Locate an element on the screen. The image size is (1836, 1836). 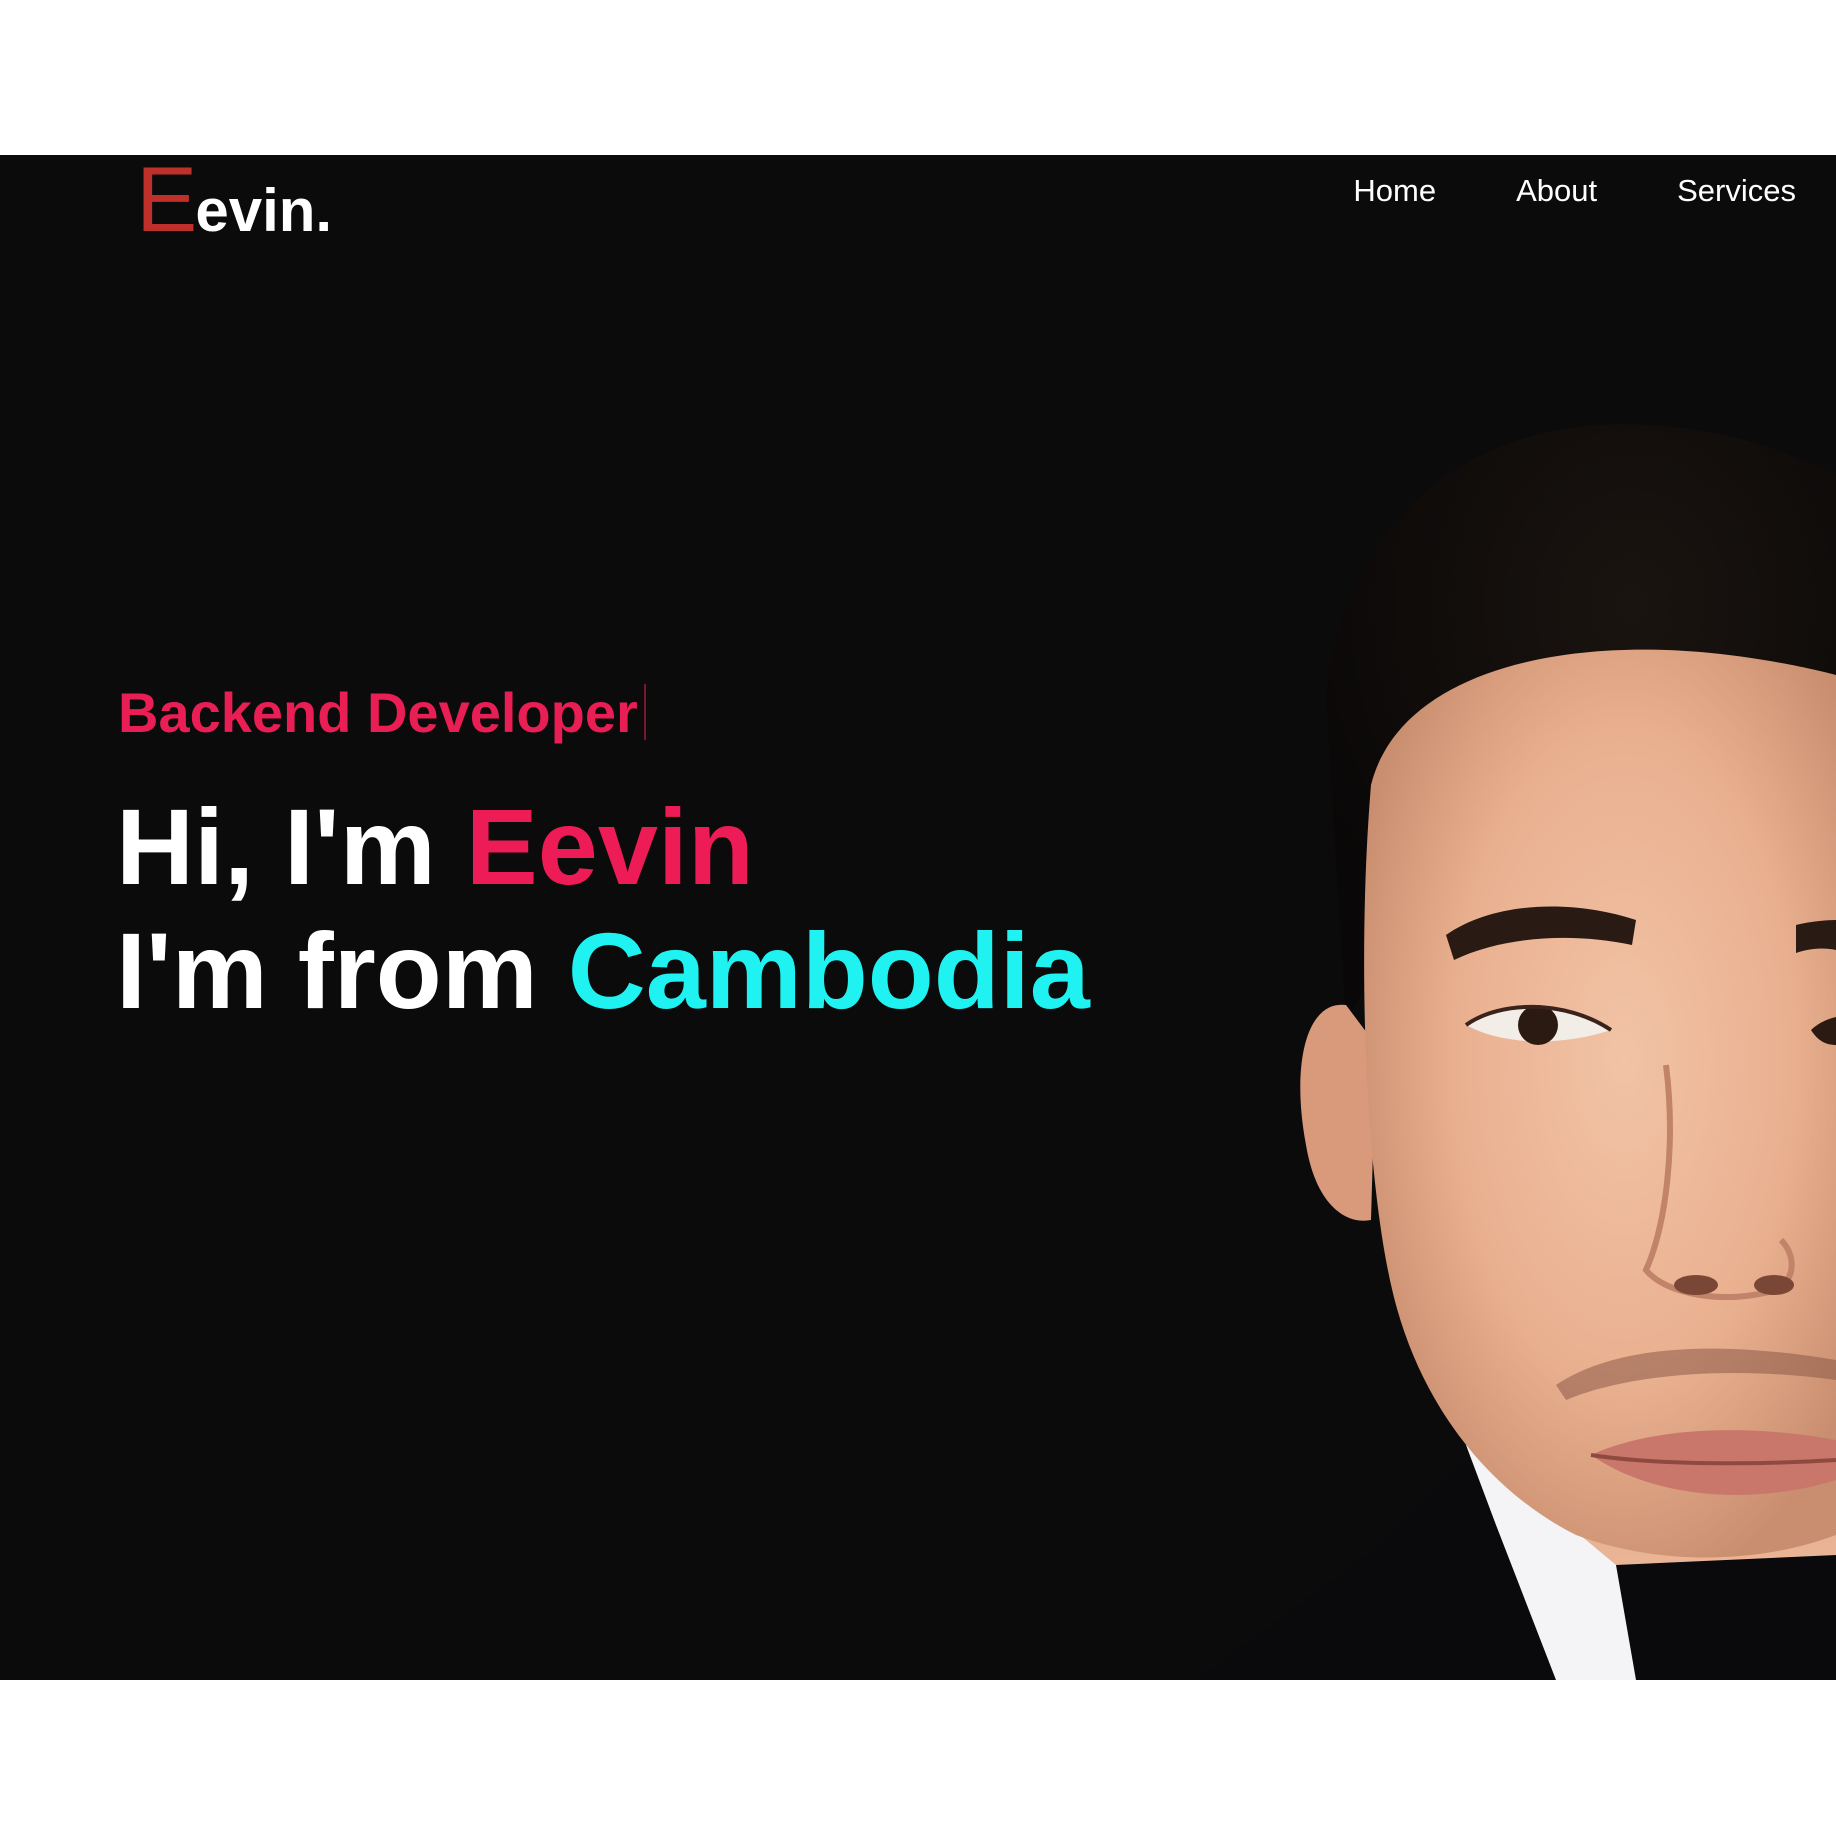
main-nav: Home About Services is located at coordinates (1574, 191).